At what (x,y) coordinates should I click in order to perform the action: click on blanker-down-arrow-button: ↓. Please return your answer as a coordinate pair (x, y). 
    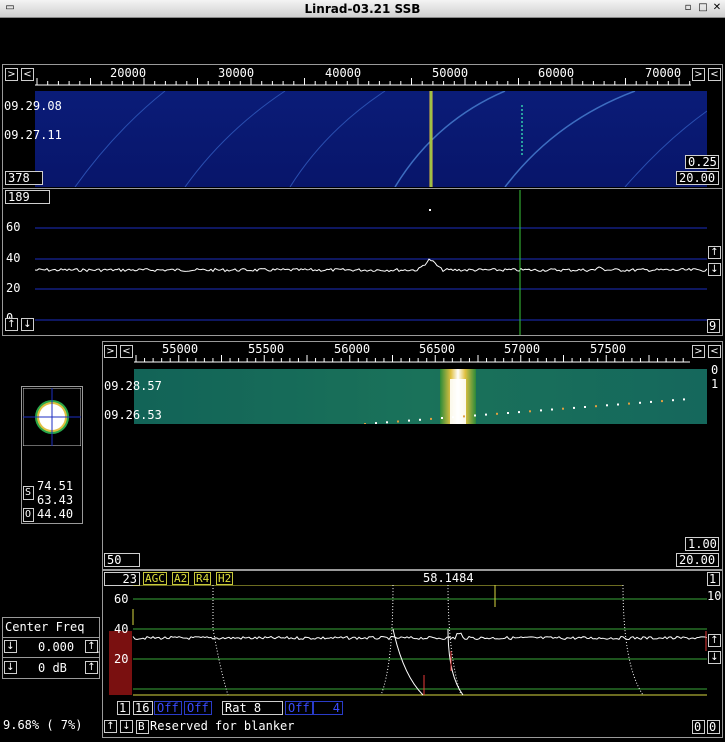
    Looking at the image, I should click on (126, 726).